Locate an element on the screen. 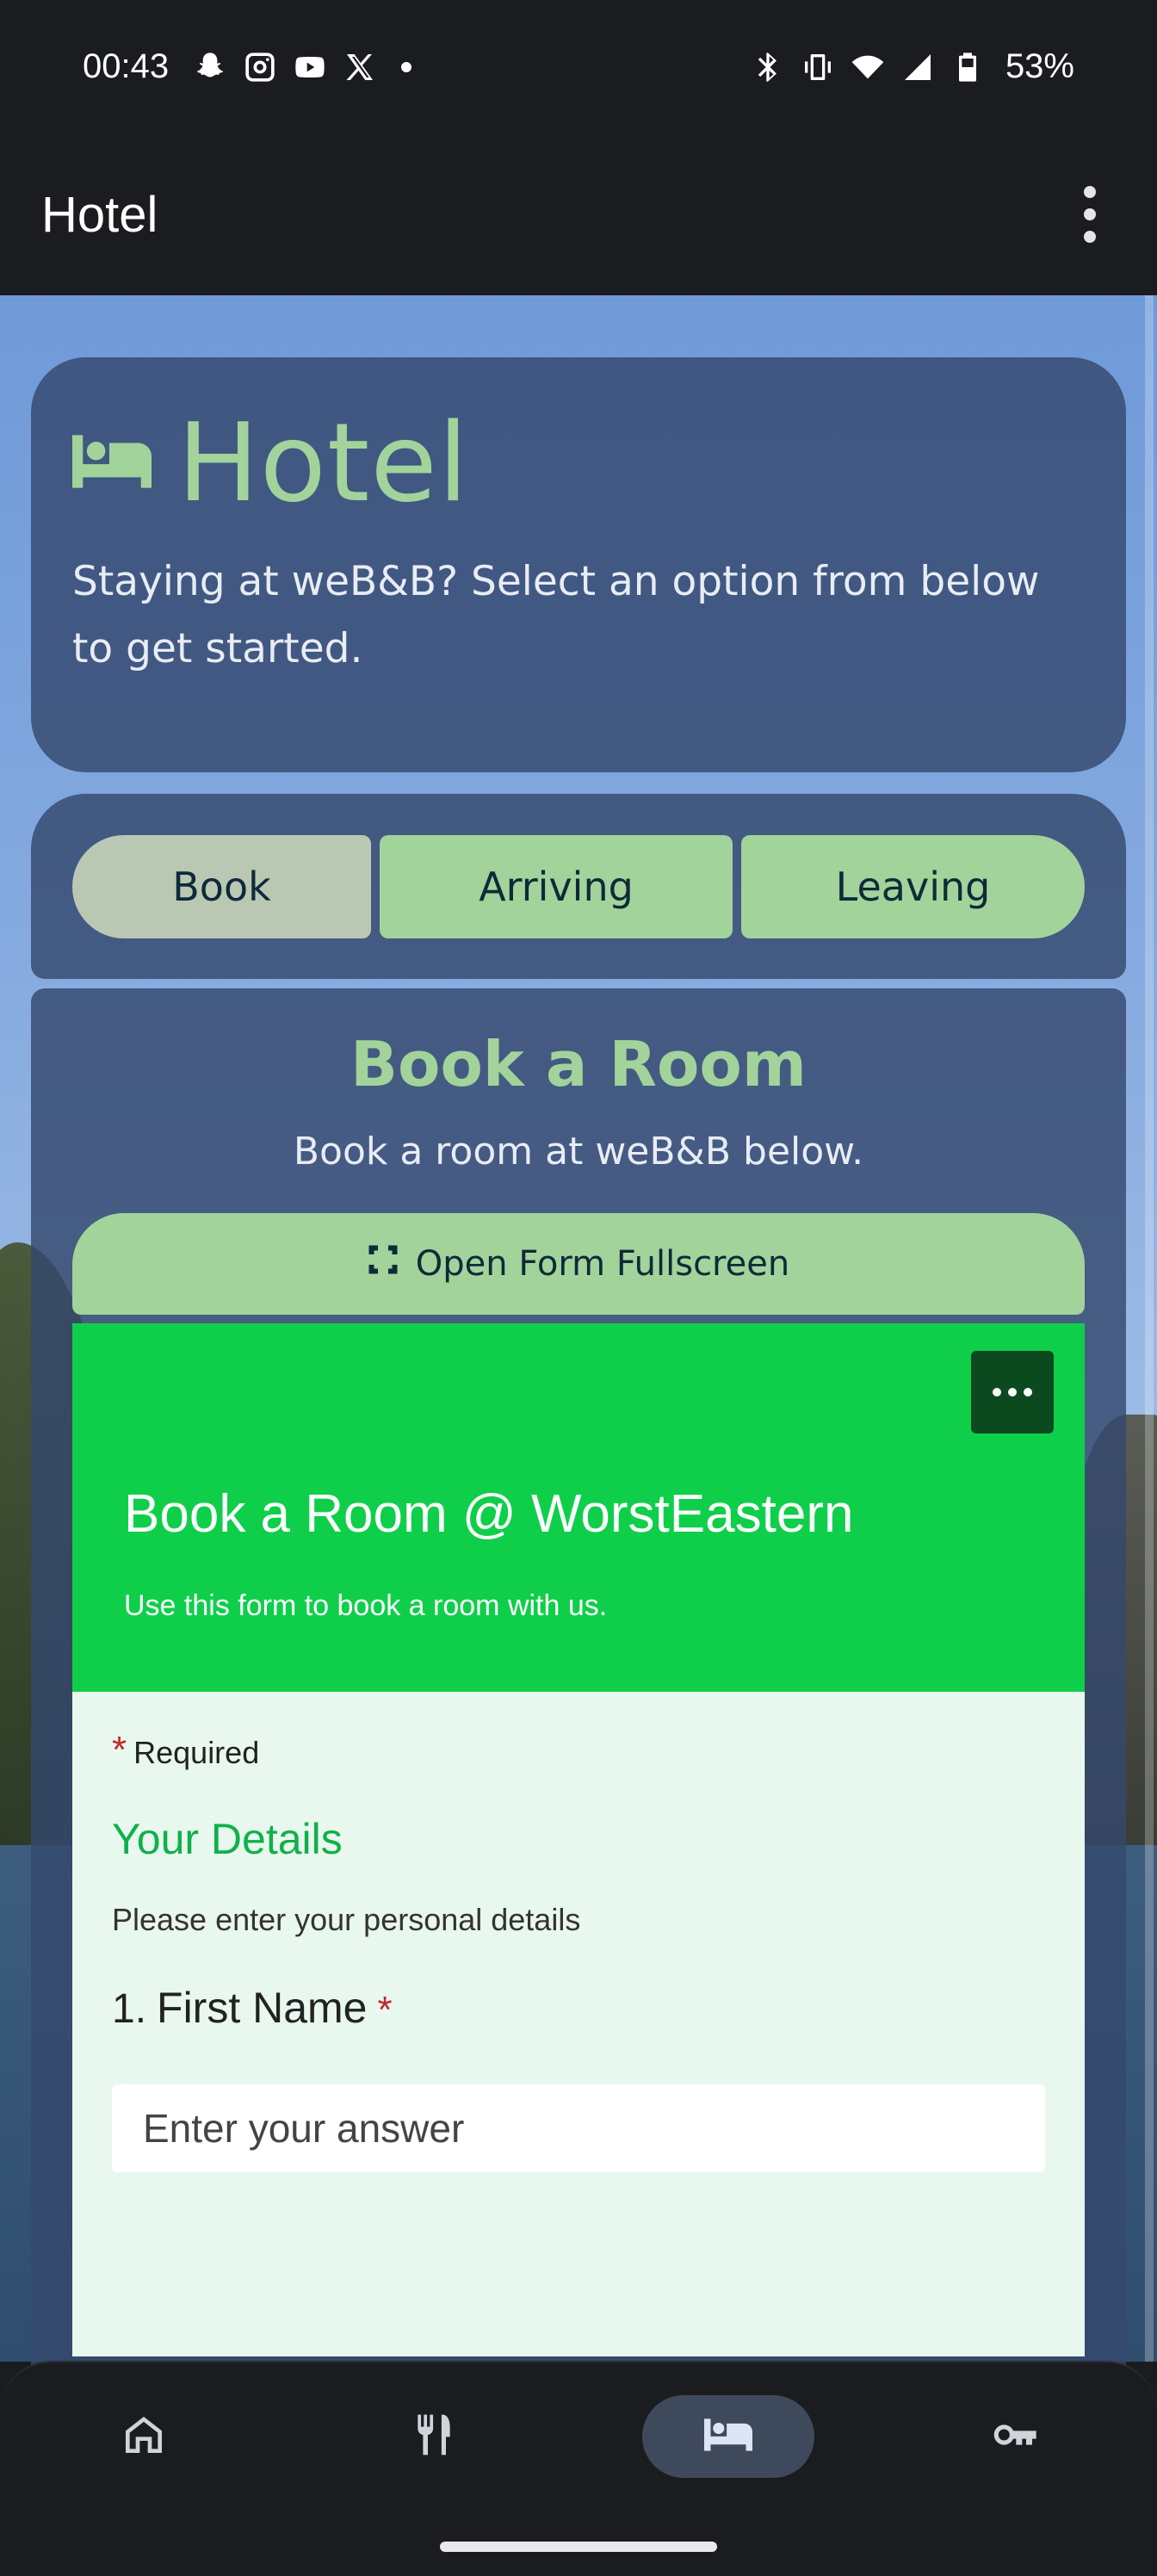 The width and height of the screenshot is (1157, 2576). question-number: 1. is located at coordinates (129, 2009).